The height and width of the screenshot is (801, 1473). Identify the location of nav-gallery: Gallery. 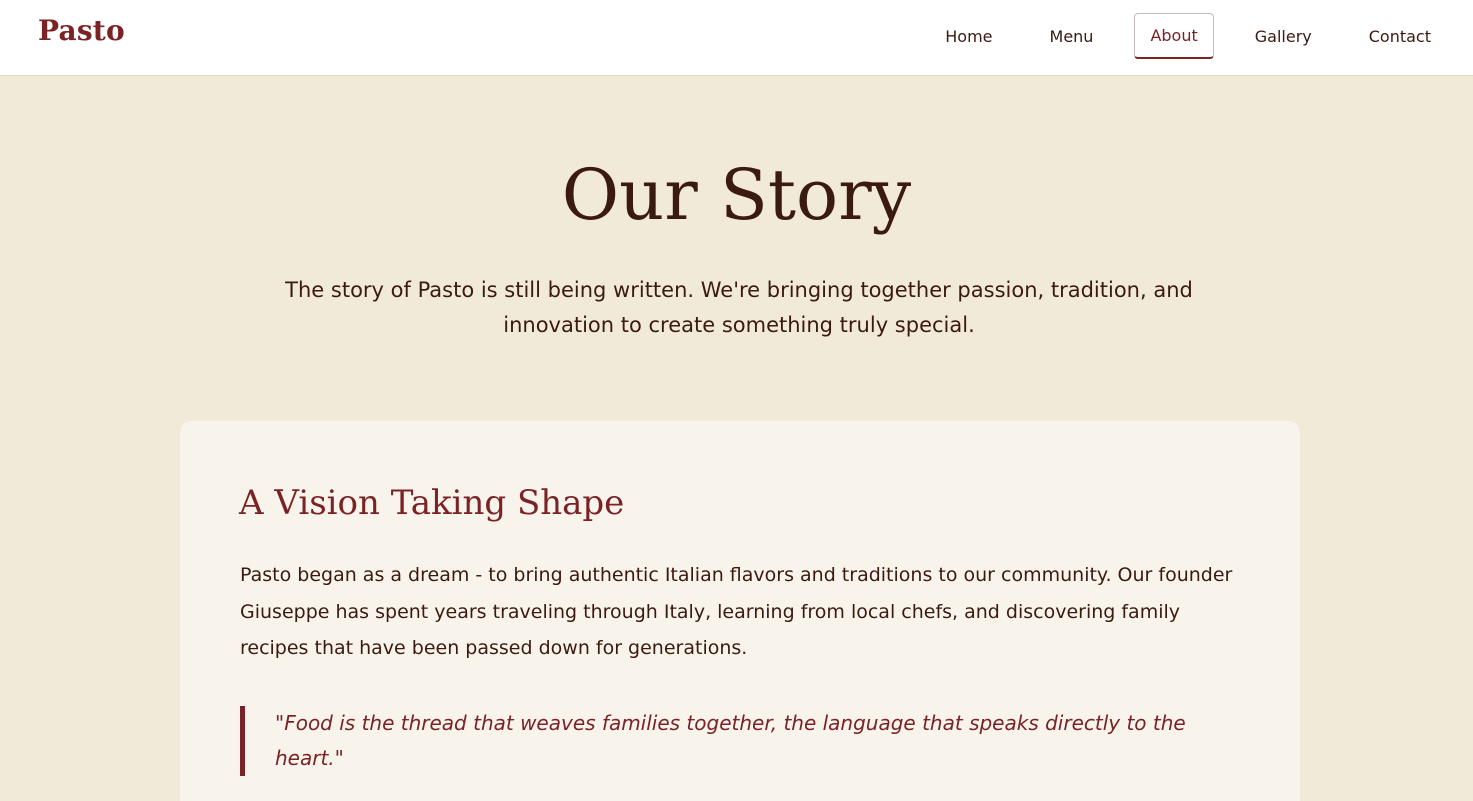
(1283, 36).